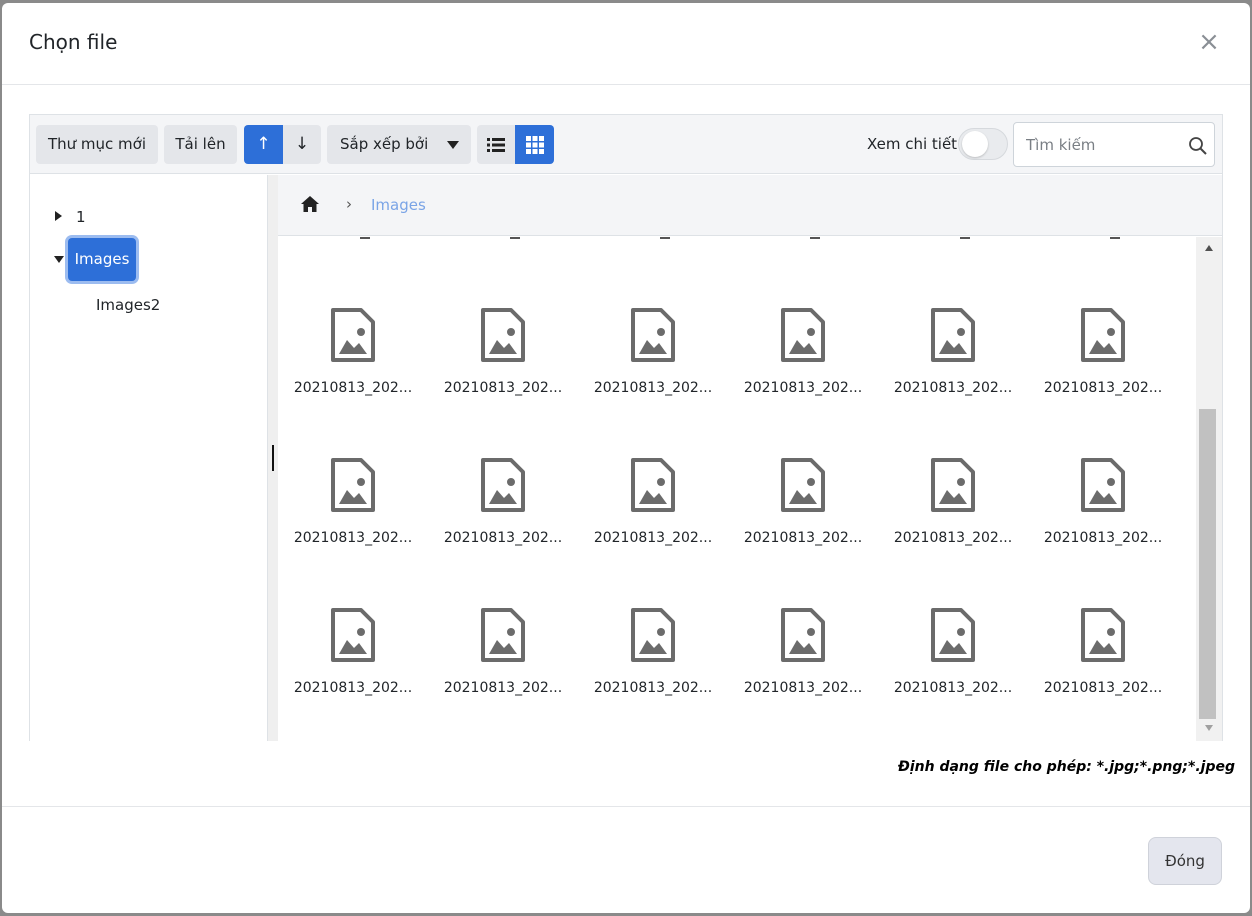  I want to click on search-icon, so click(1198, 146).